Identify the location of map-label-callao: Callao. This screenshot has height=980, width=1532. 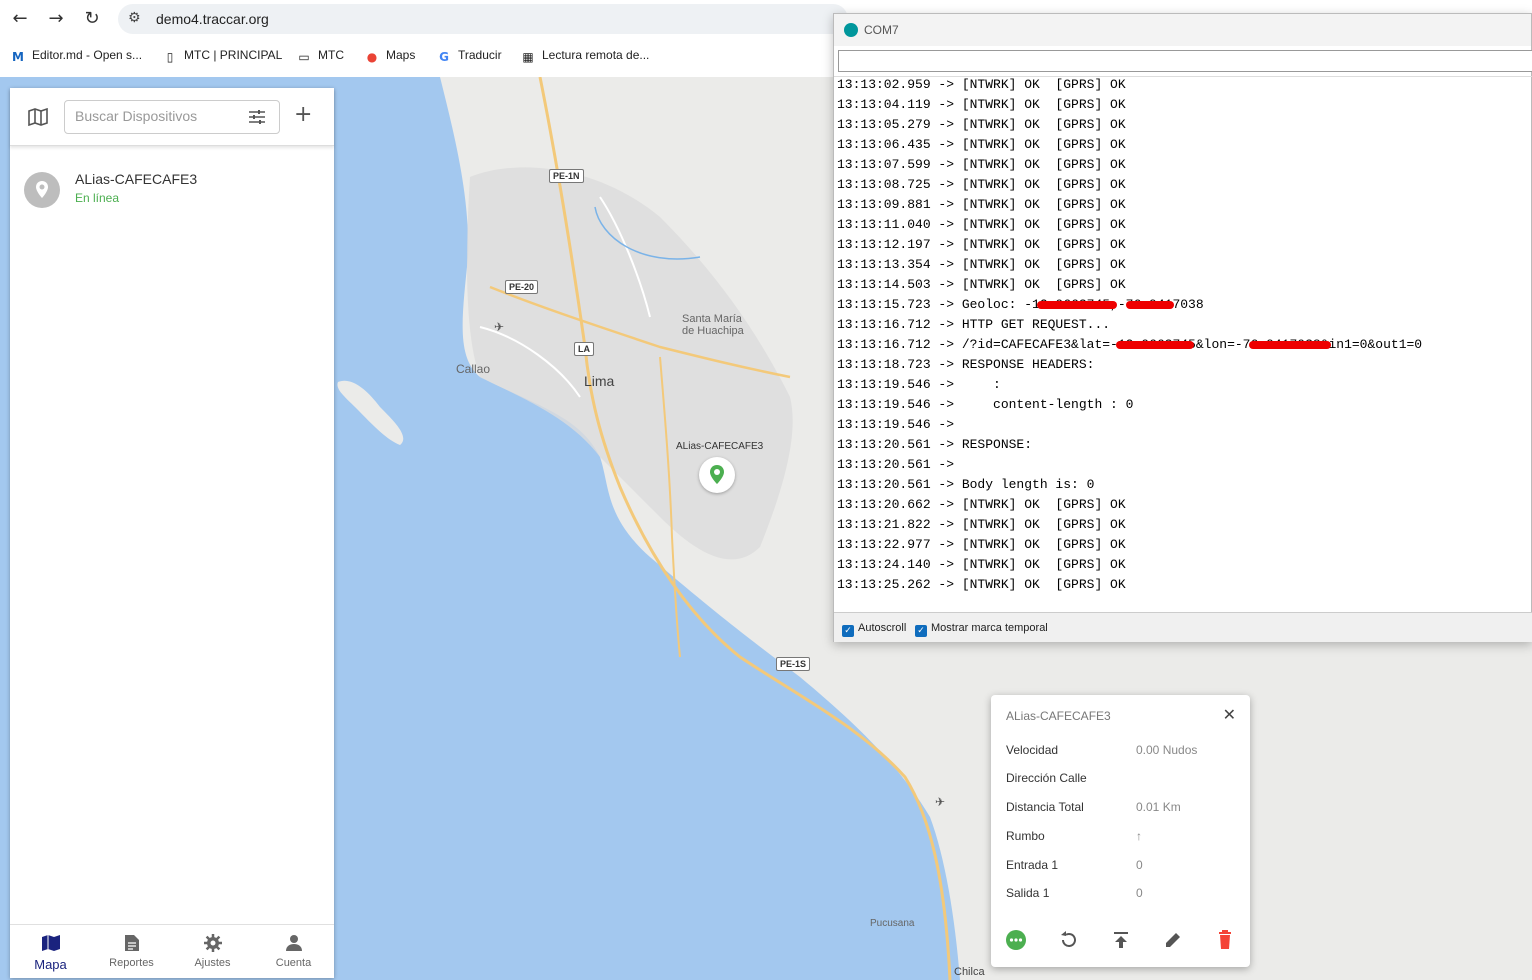
(473, 369).